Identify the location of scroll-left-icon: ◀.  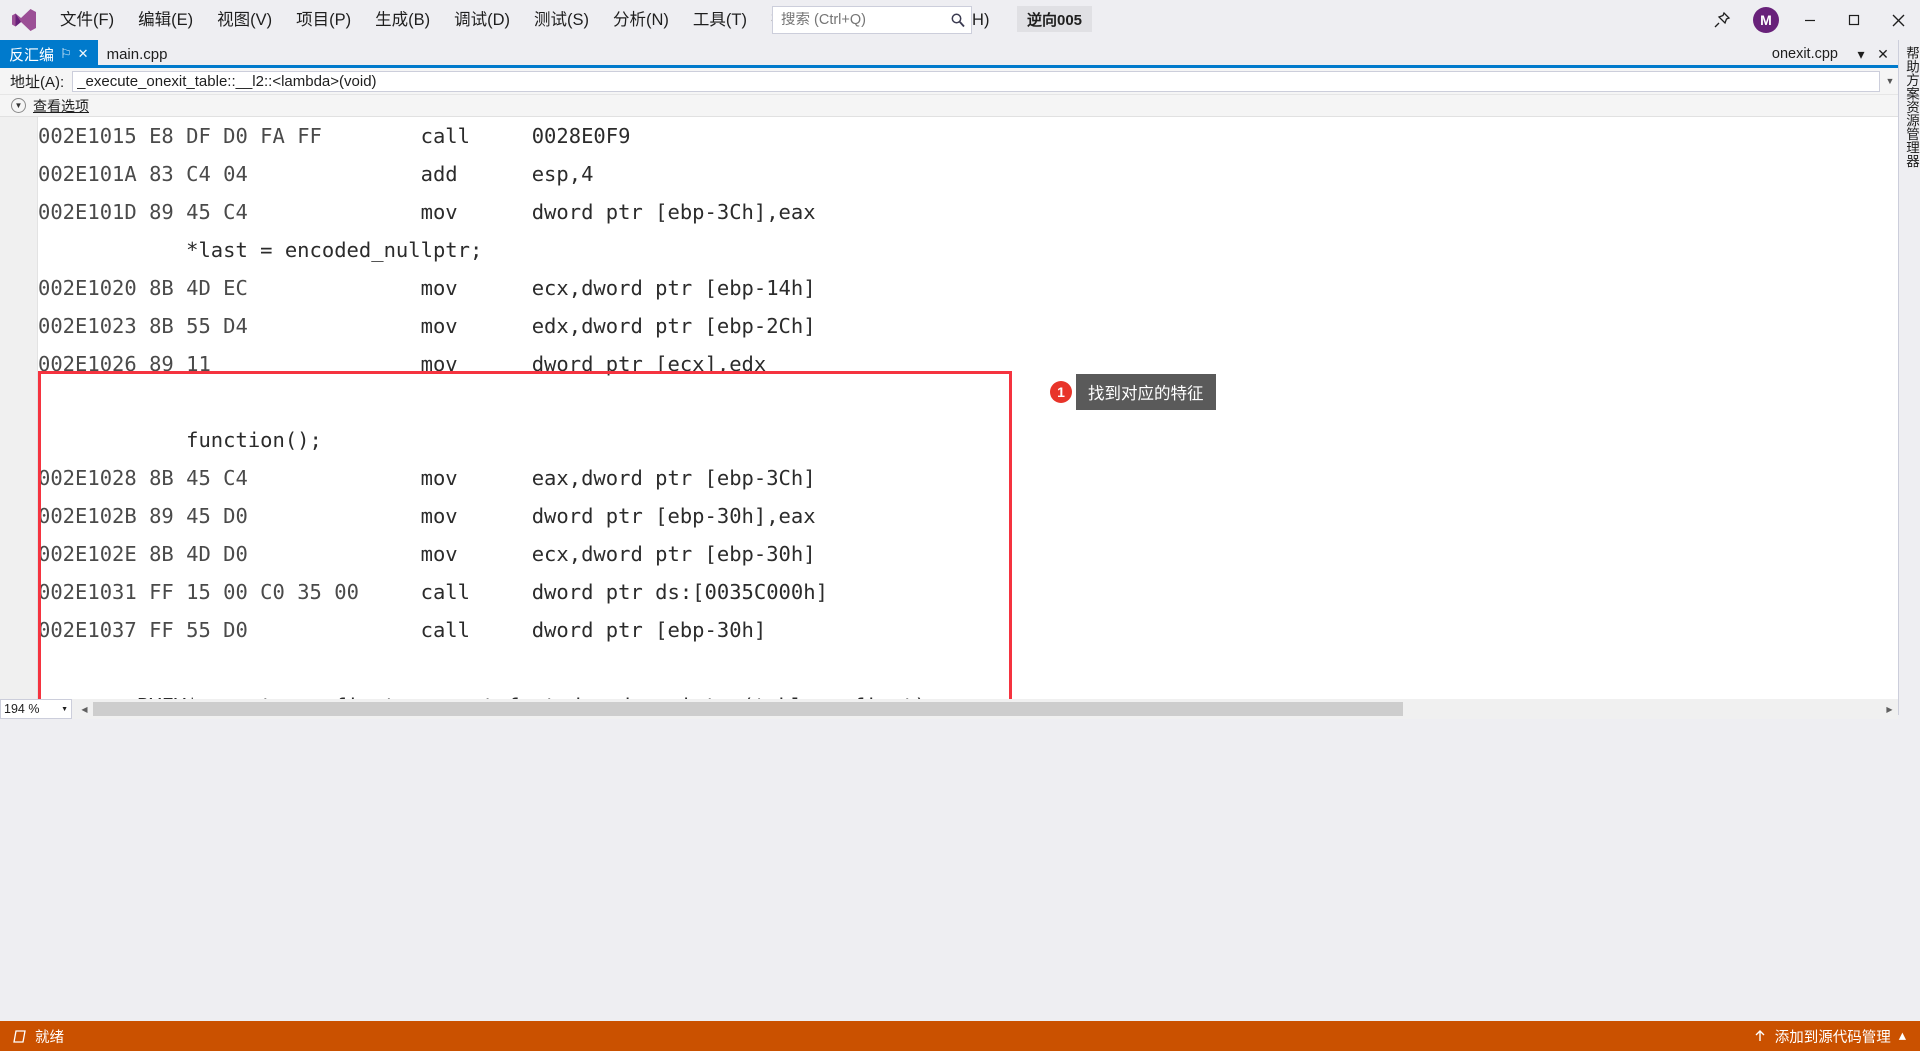
(84, 709).